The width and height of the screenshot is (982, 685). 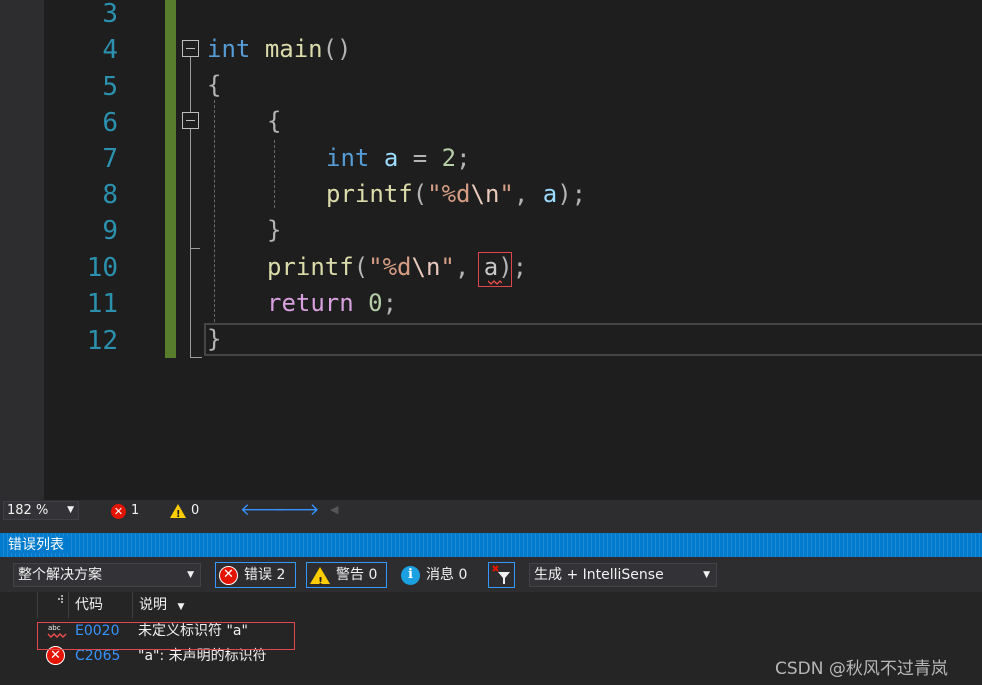 I want to click on code-line-12: }, so click(x=214, y=339).